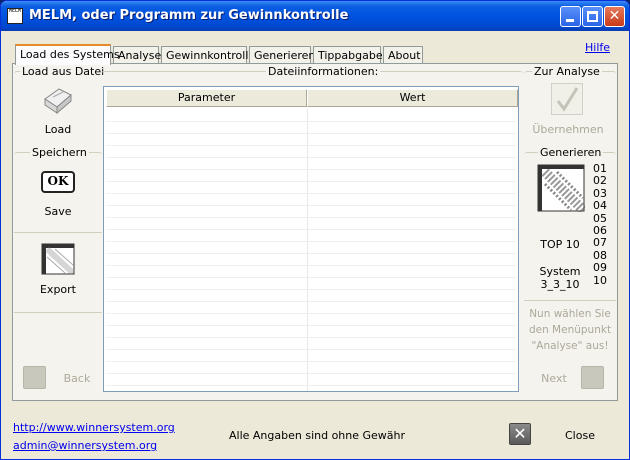 The image size is (630, 460). What do you see at coordinates (600, 268) in the screenshot?
I see `number-item: 09` at bounding box center [600, 268].